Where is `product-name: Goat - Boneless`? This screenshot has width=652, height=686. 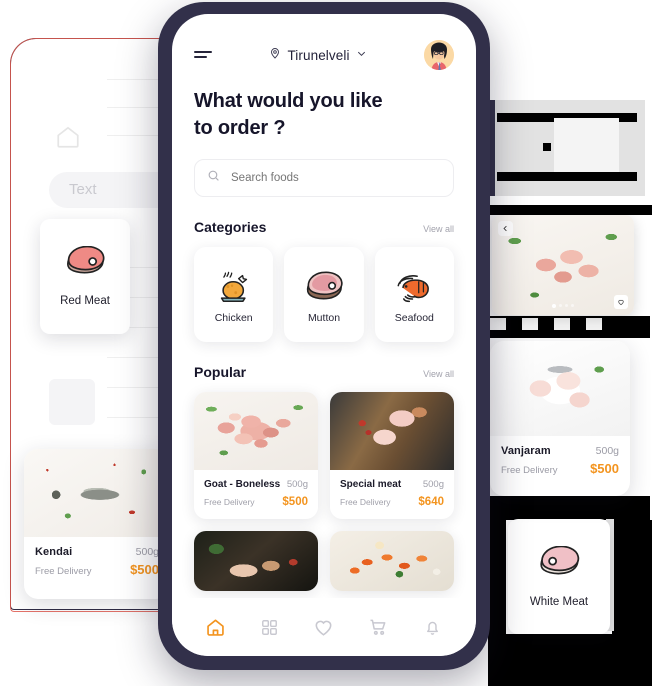
product-name: Goat - Boneless is located at coordinates (242, 485).